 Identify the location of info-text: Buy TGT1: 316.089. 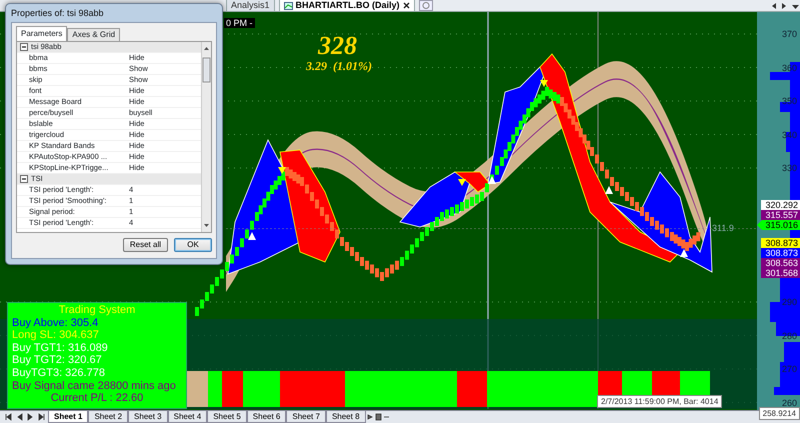
(60, 348).